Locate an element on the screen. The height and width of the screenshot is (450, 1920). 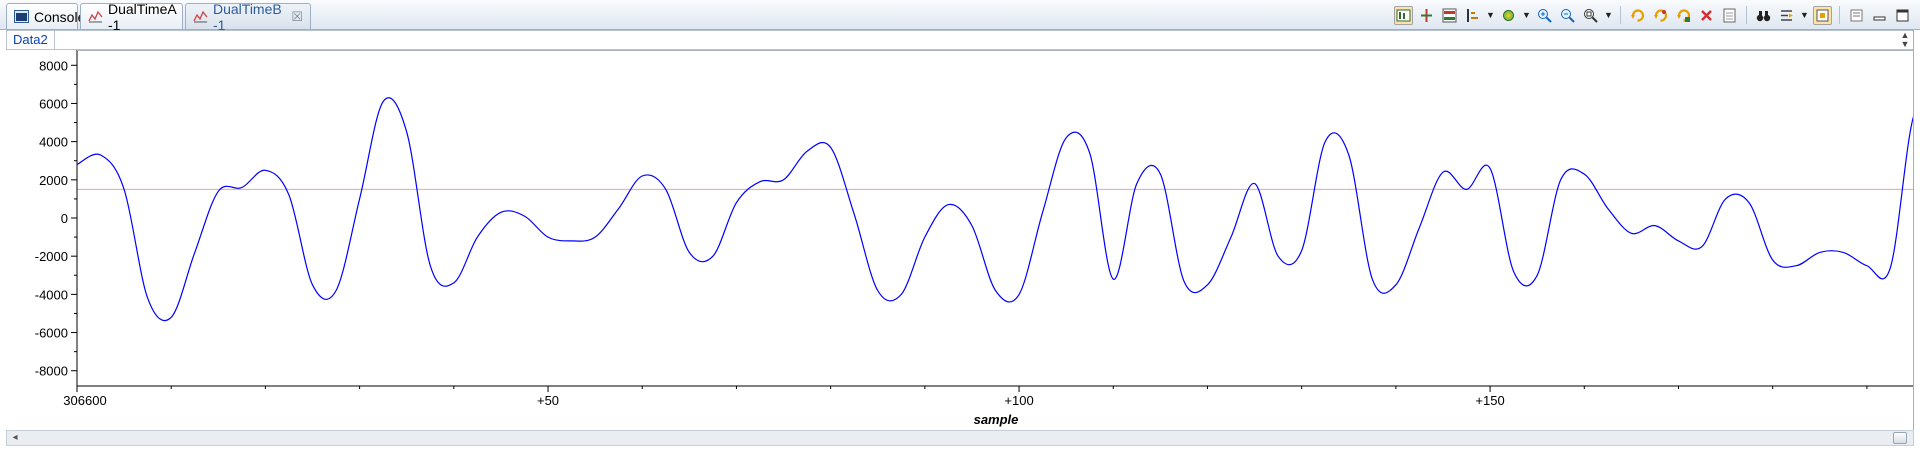
pin-icon is located at coordinates (1822, 15).